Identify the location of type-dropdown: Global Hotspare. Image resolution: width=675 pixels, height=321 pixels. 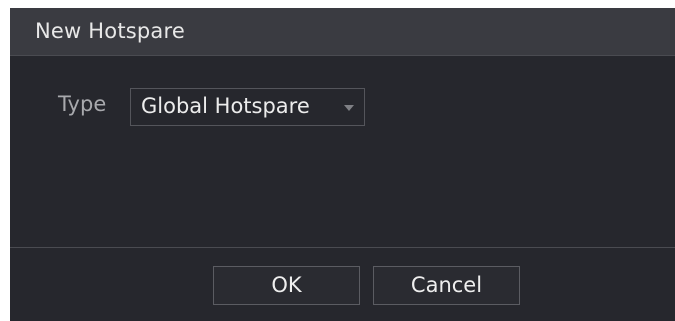
(247, 107).